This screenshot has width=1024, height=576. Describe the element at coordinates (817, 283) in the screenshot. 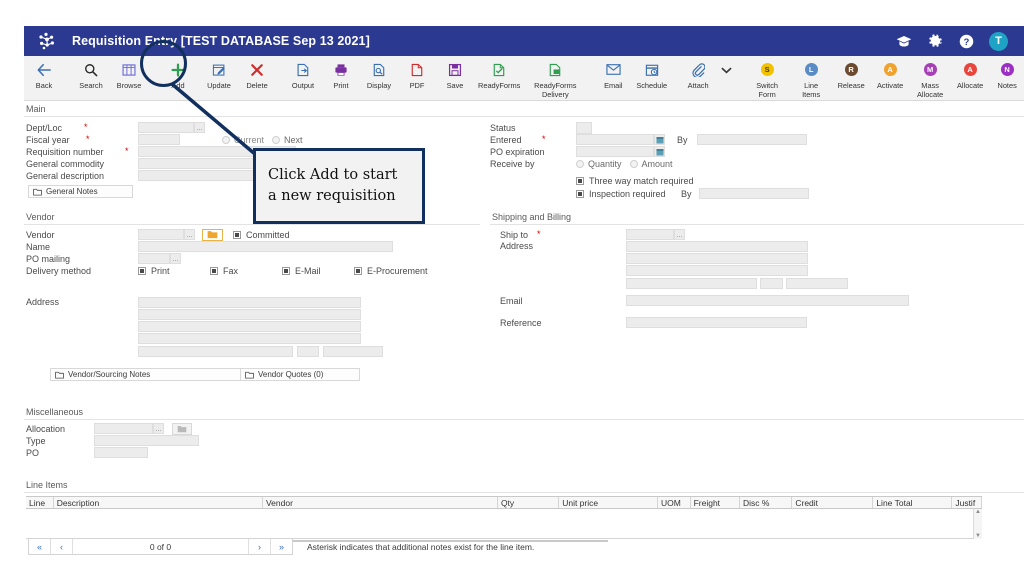

I see `ship-address-zip` at that location.